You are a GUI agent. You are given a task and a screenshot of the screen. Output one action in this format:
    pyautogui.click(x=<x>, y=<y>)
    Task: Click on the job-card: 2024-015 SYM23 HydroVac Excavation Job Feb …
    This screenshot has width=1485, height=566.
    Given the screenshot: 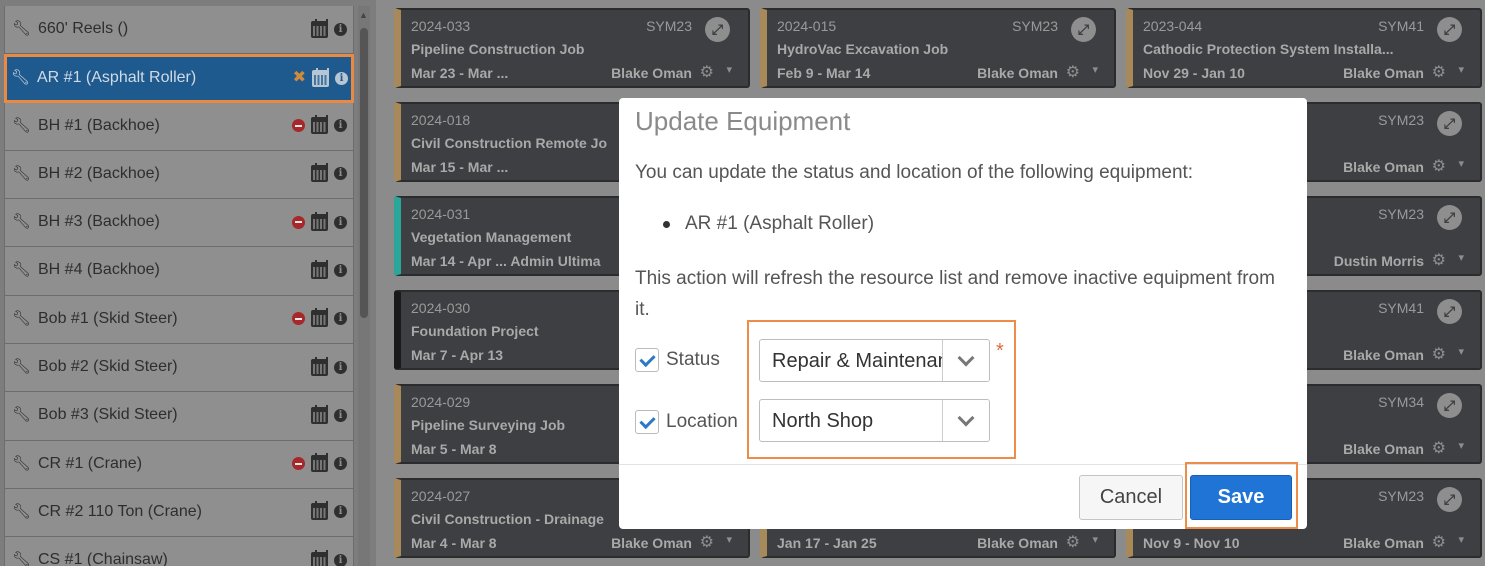 What is the action you would take?
    pyautogui.click(x=938, y=48)
    